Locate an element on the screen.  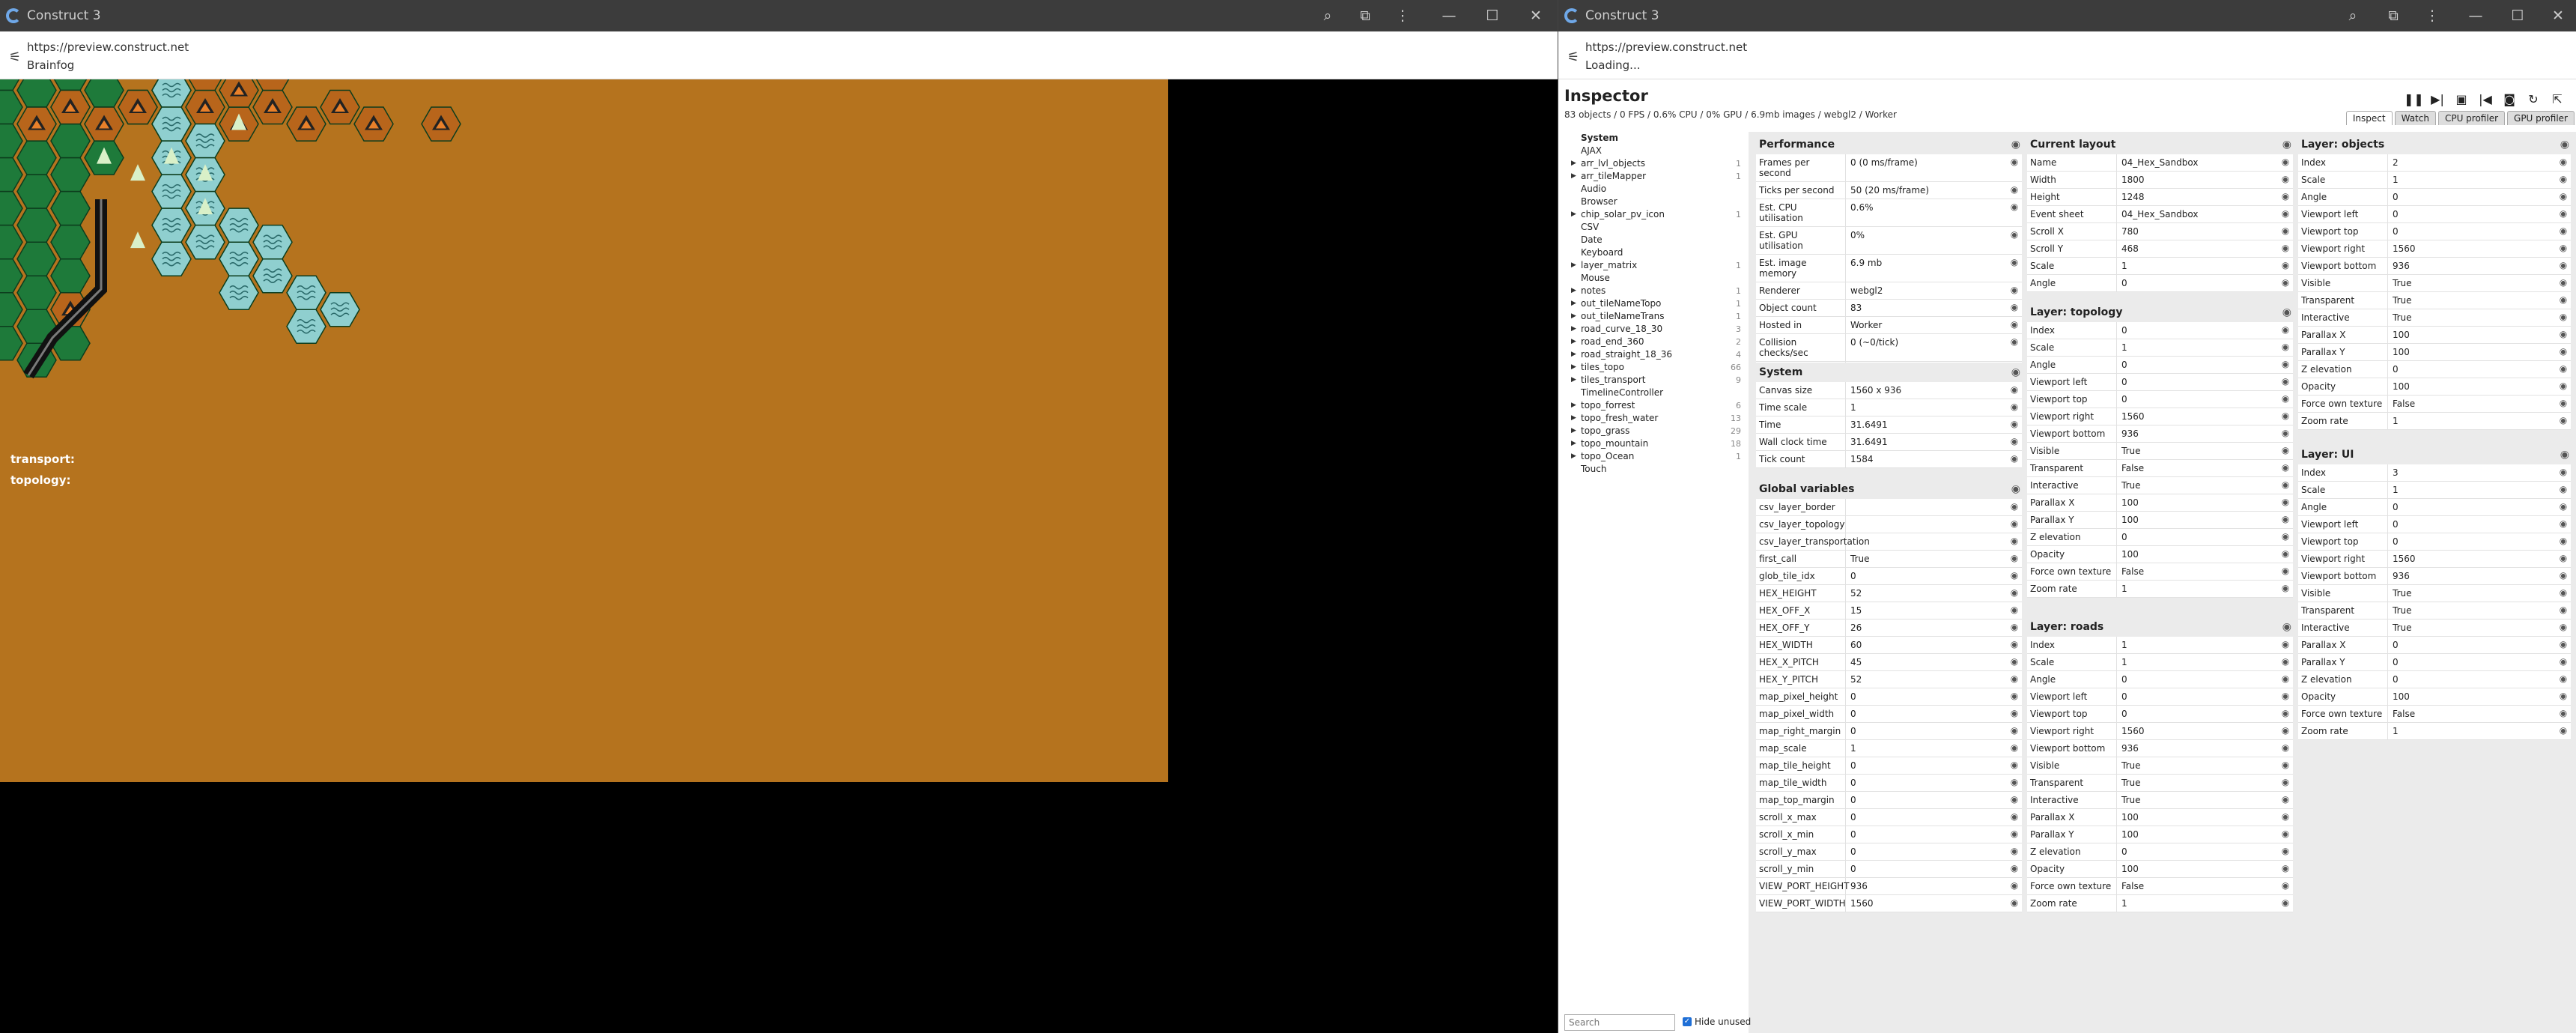
screenshot-icon: ◙ is located at coordinates (2509, 99).